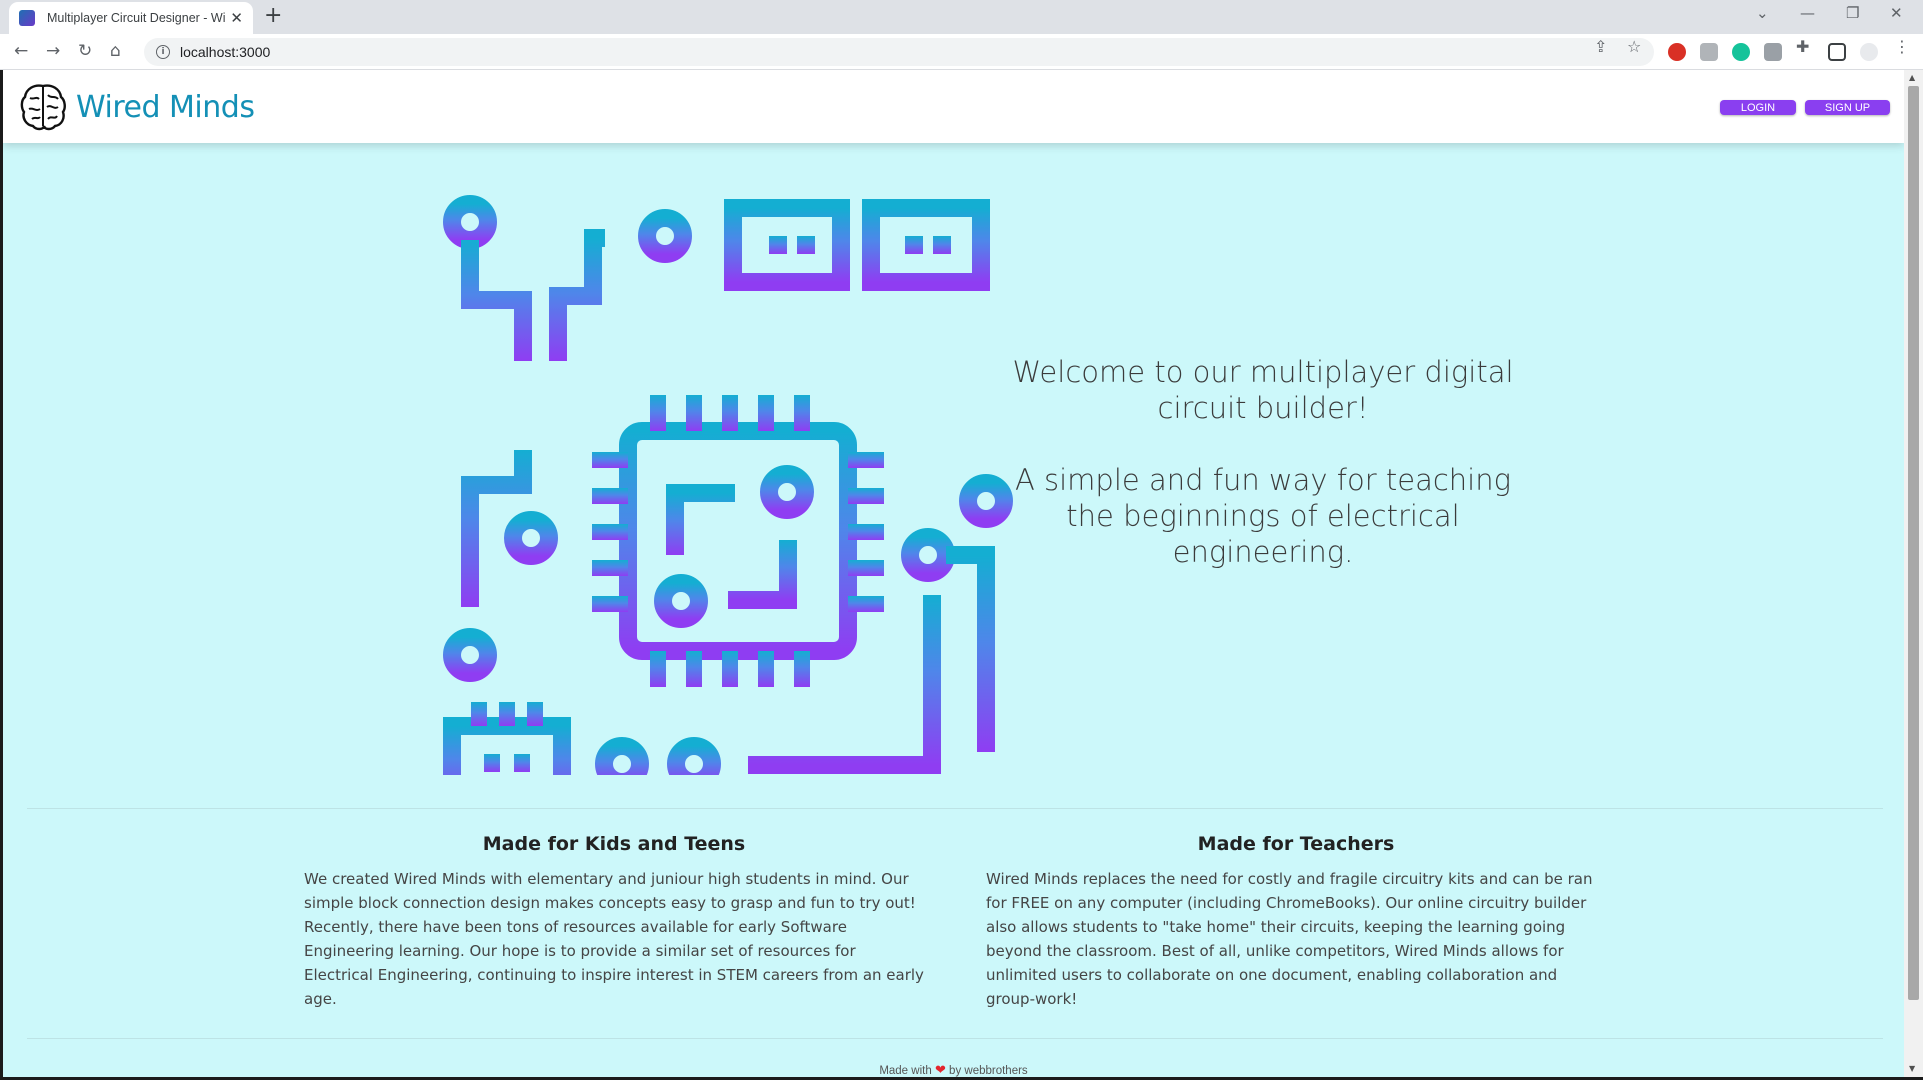 The width and height of the screenshot is (1923, 1080). I want to click on share-icon: ⇪, so click(1600, 46).